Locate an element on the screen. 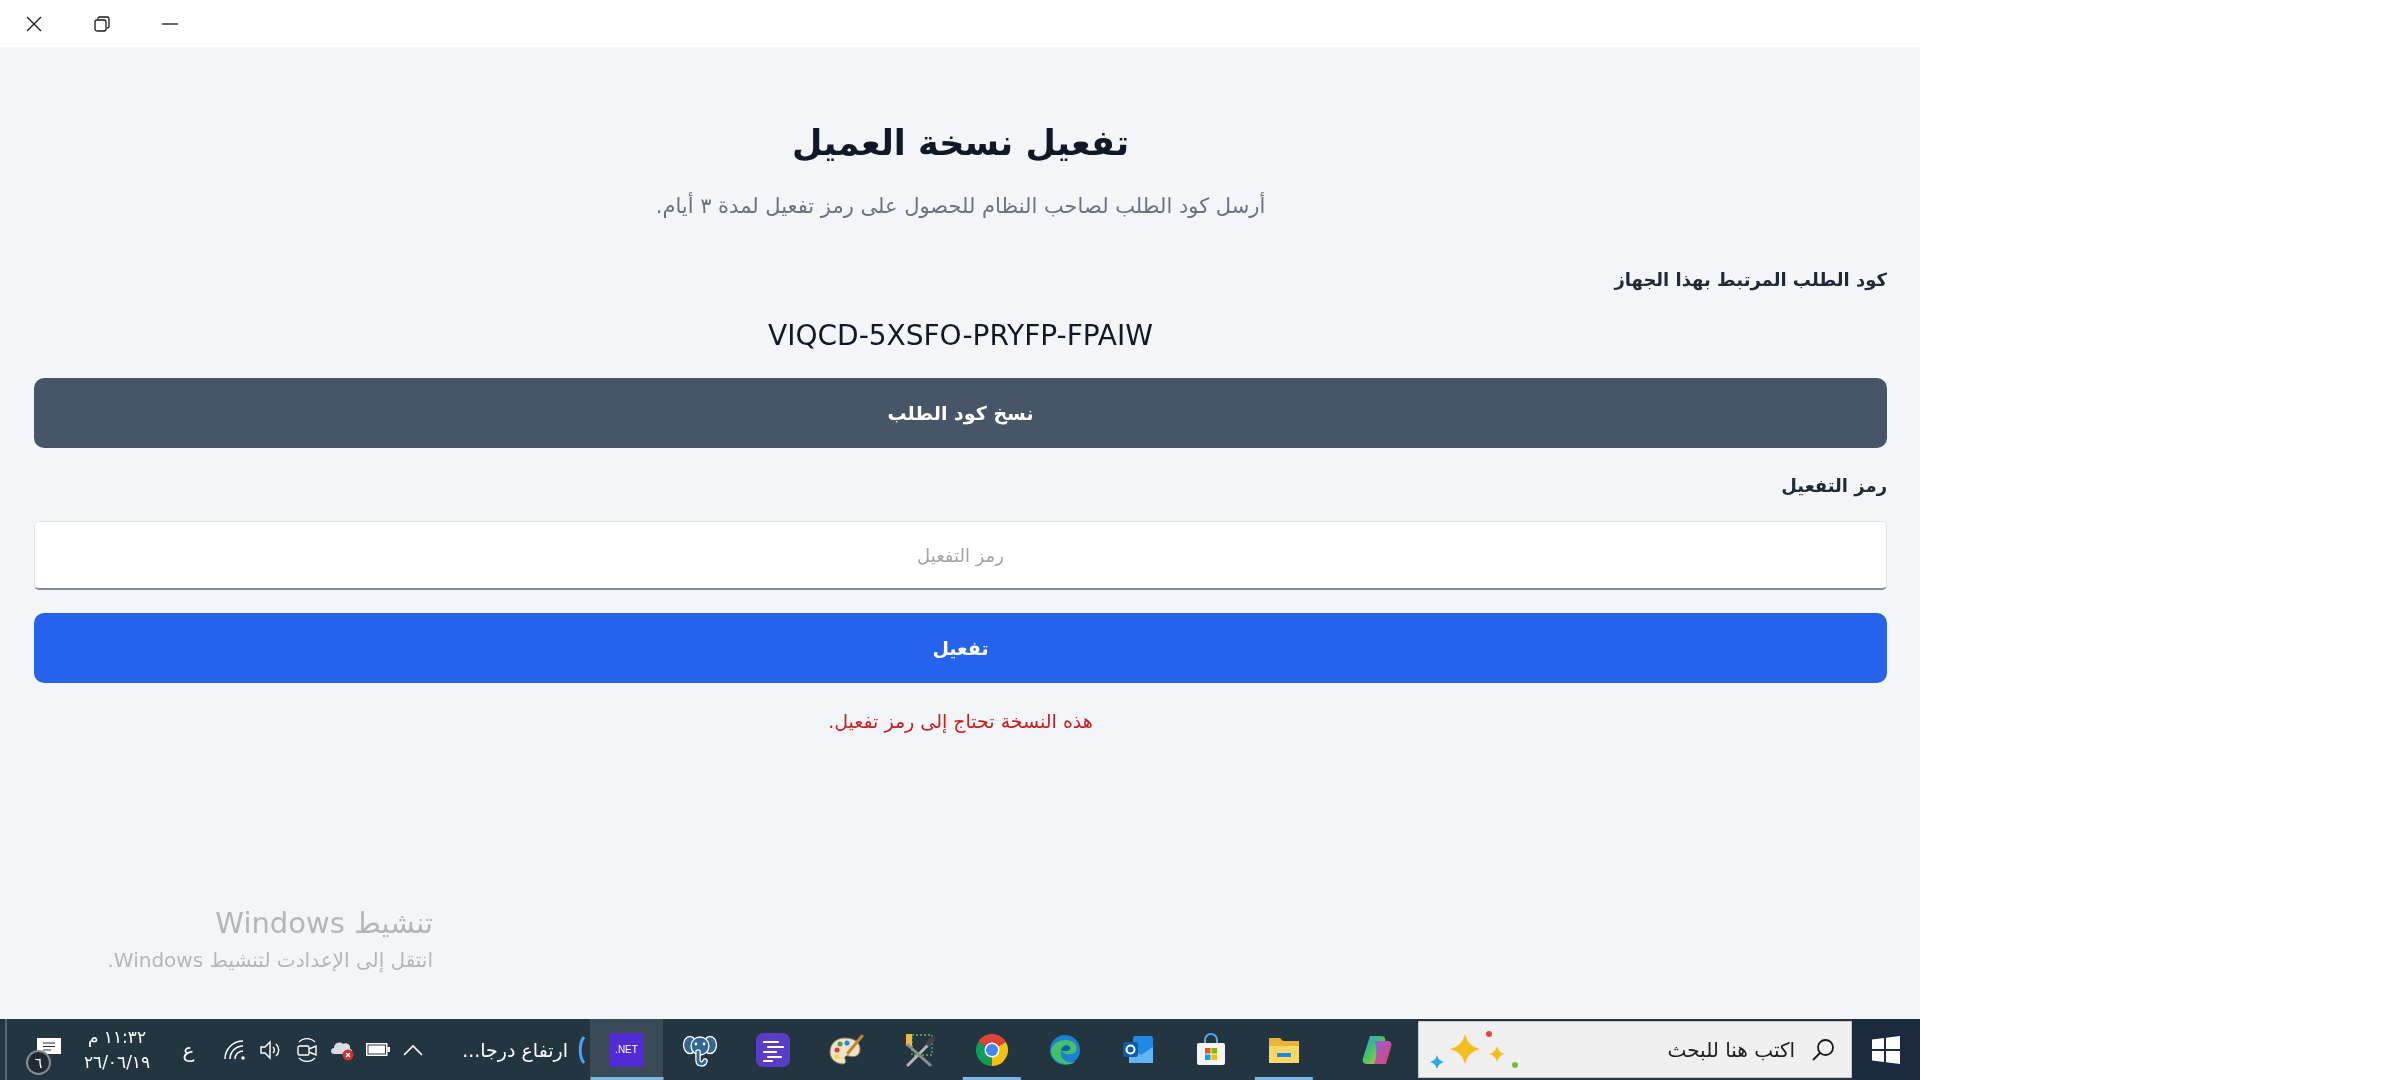 The height and width of the screenshot is (1080, 2394). palette-icon is located at coordinates (845, 1049).